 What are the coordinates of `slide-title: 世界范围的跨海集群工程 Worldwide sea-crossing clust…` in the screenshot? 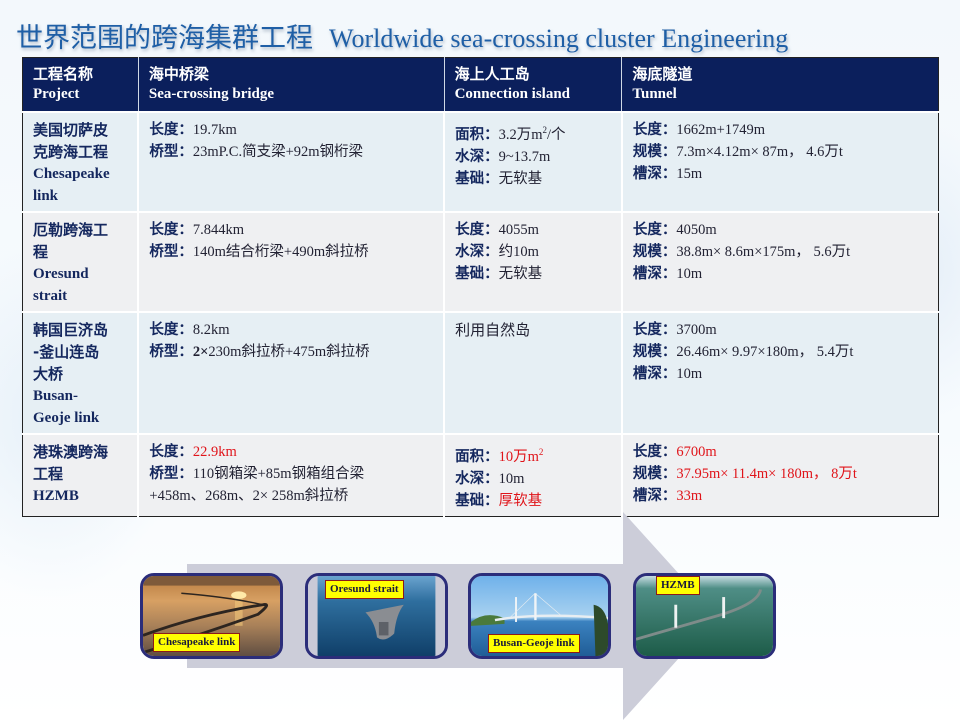 It's located at (402, 35).